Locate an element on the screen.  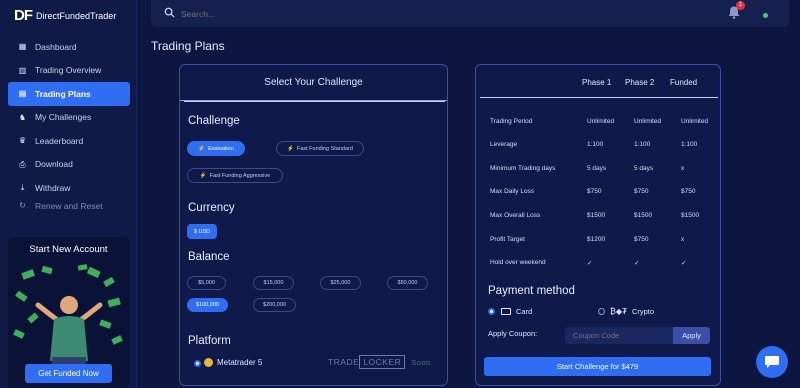
cart-icon: ▤ is located at coordinates (22, 94).